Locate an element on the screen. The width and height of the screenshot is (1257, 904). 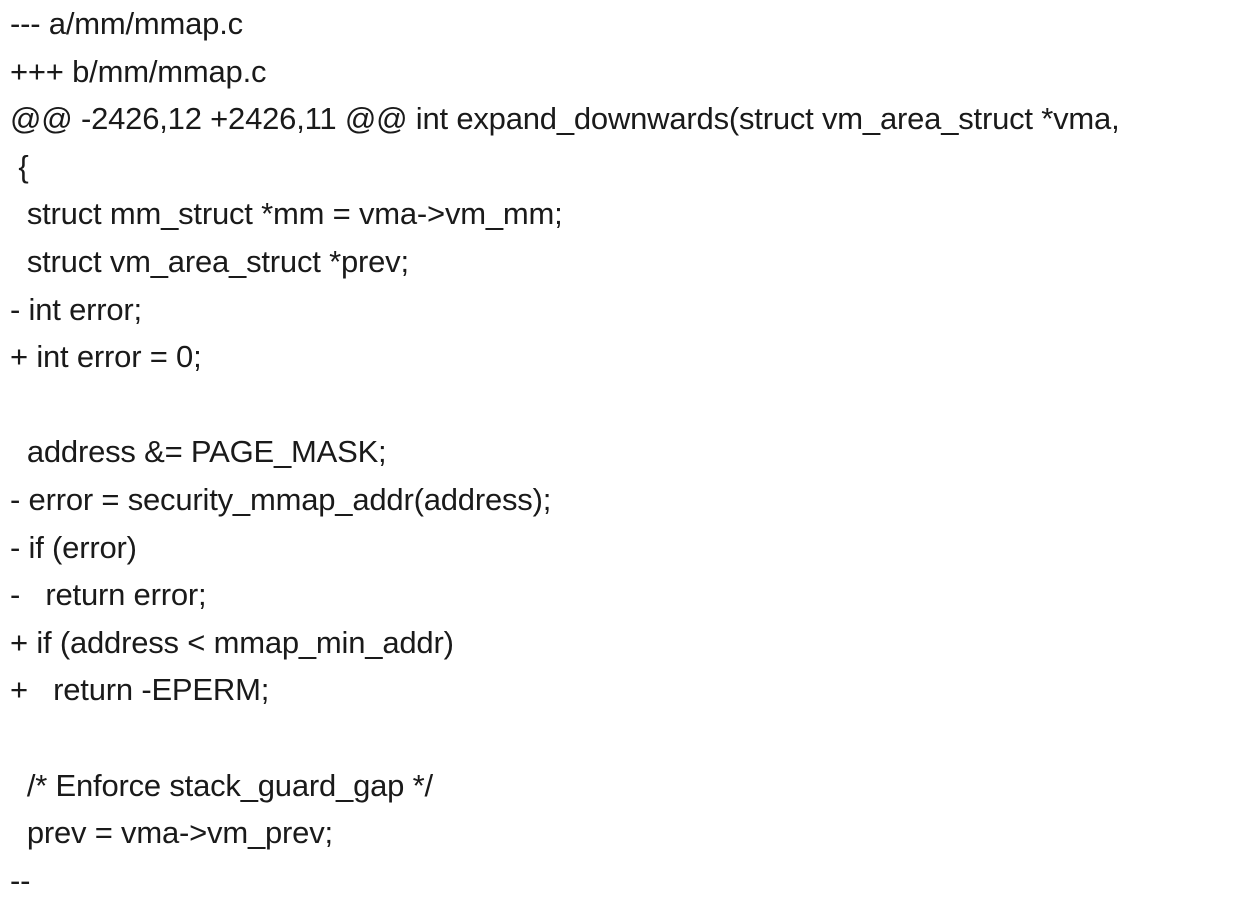
diff-added-line: + return -EPERM; is located at coordinates (140, 690).